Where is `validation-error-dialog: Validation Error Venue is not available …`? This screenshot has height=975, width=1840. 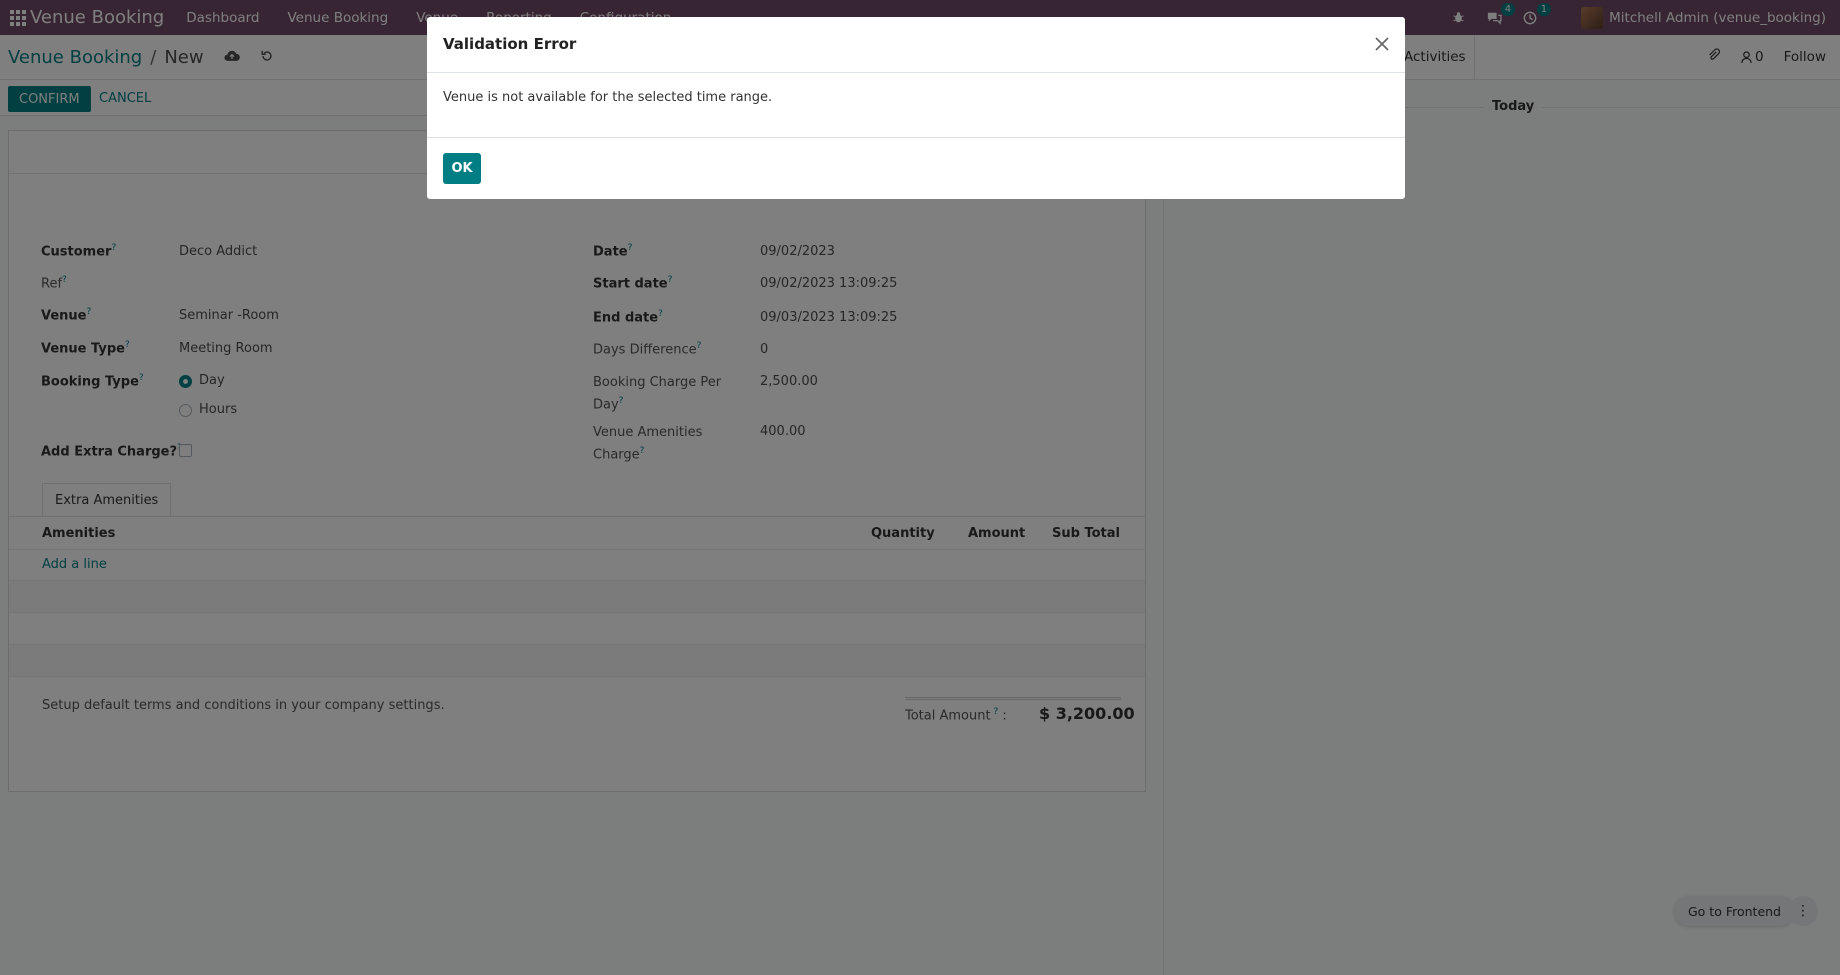
validation-error-dialog: Validation Error Venue is not available … is located at coordinates (916, 108).